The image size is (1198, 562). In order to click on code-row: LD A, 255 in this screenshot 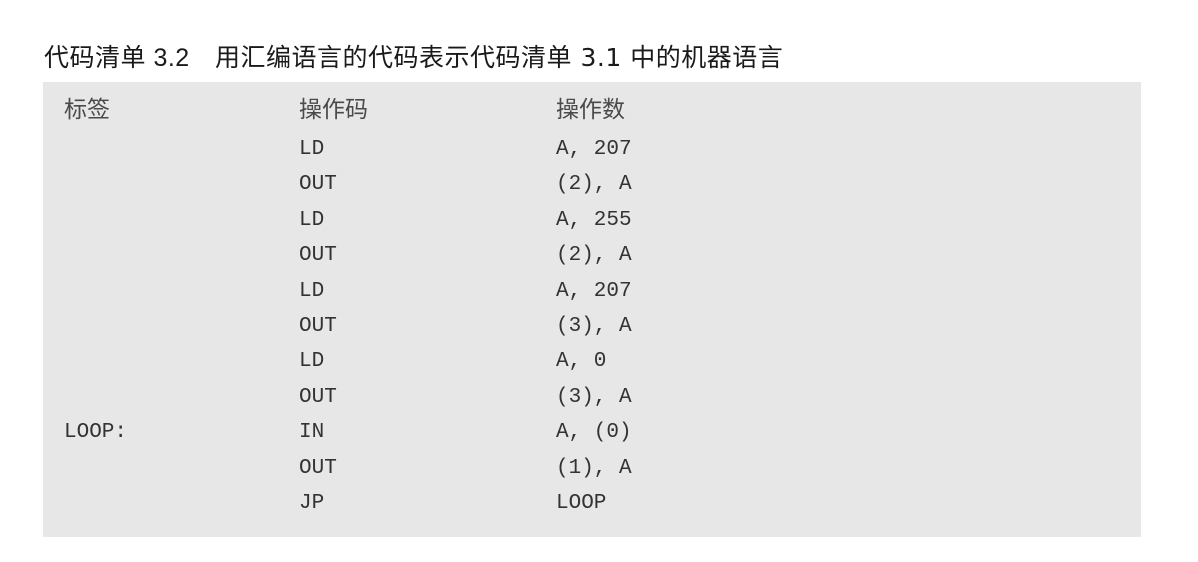, I will do `click(592, 223)`.